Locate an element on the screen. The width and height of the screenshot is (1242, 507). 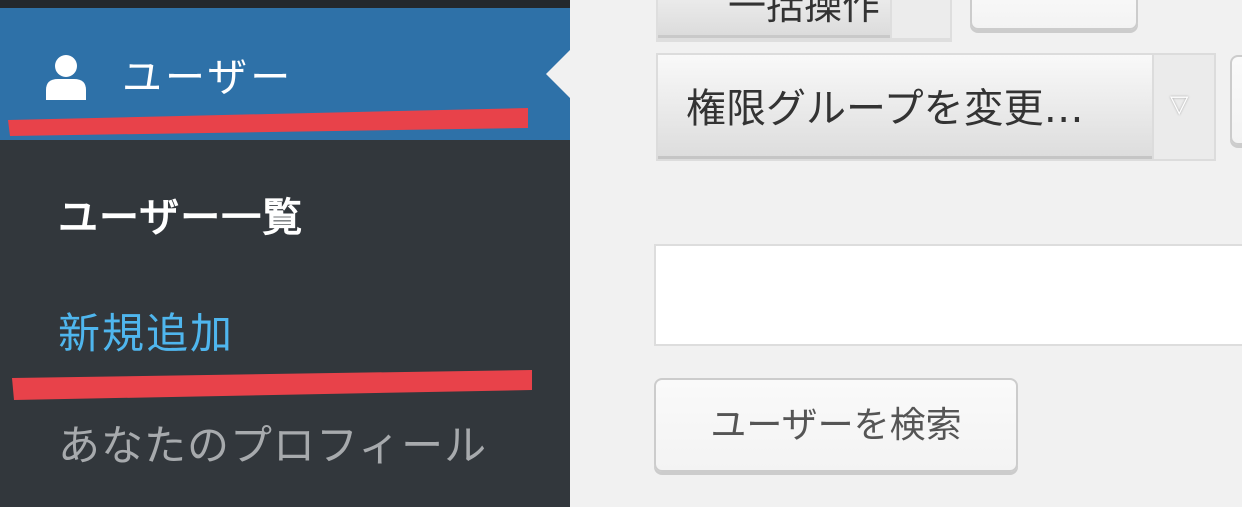
submenu-add-new: 新規追加 is located at coordinates (146, 334).